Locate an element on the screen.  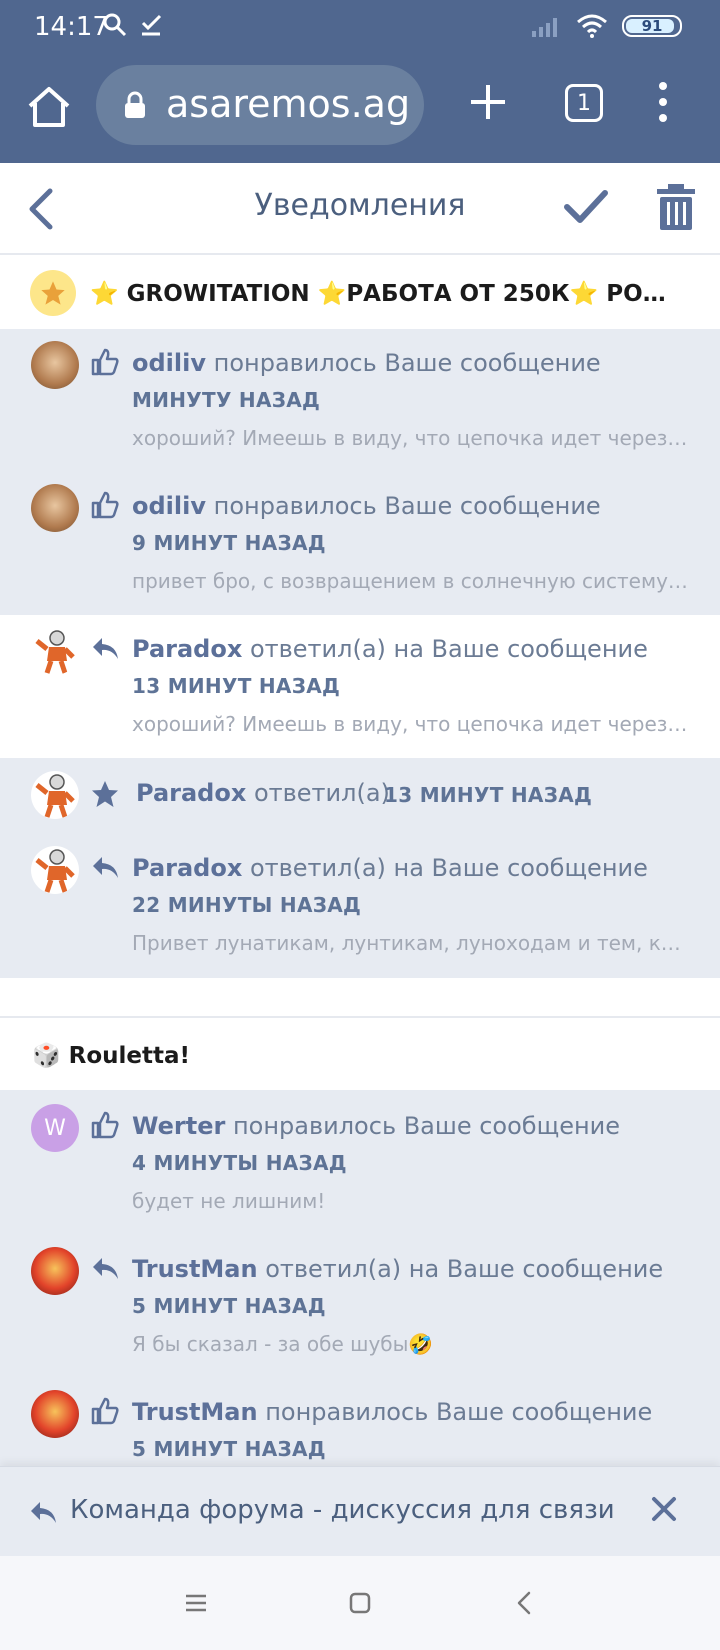
notification-item: Paradox ответил(а) 13 МИНУТ НАЗАД is located at coordinates (360, 795).